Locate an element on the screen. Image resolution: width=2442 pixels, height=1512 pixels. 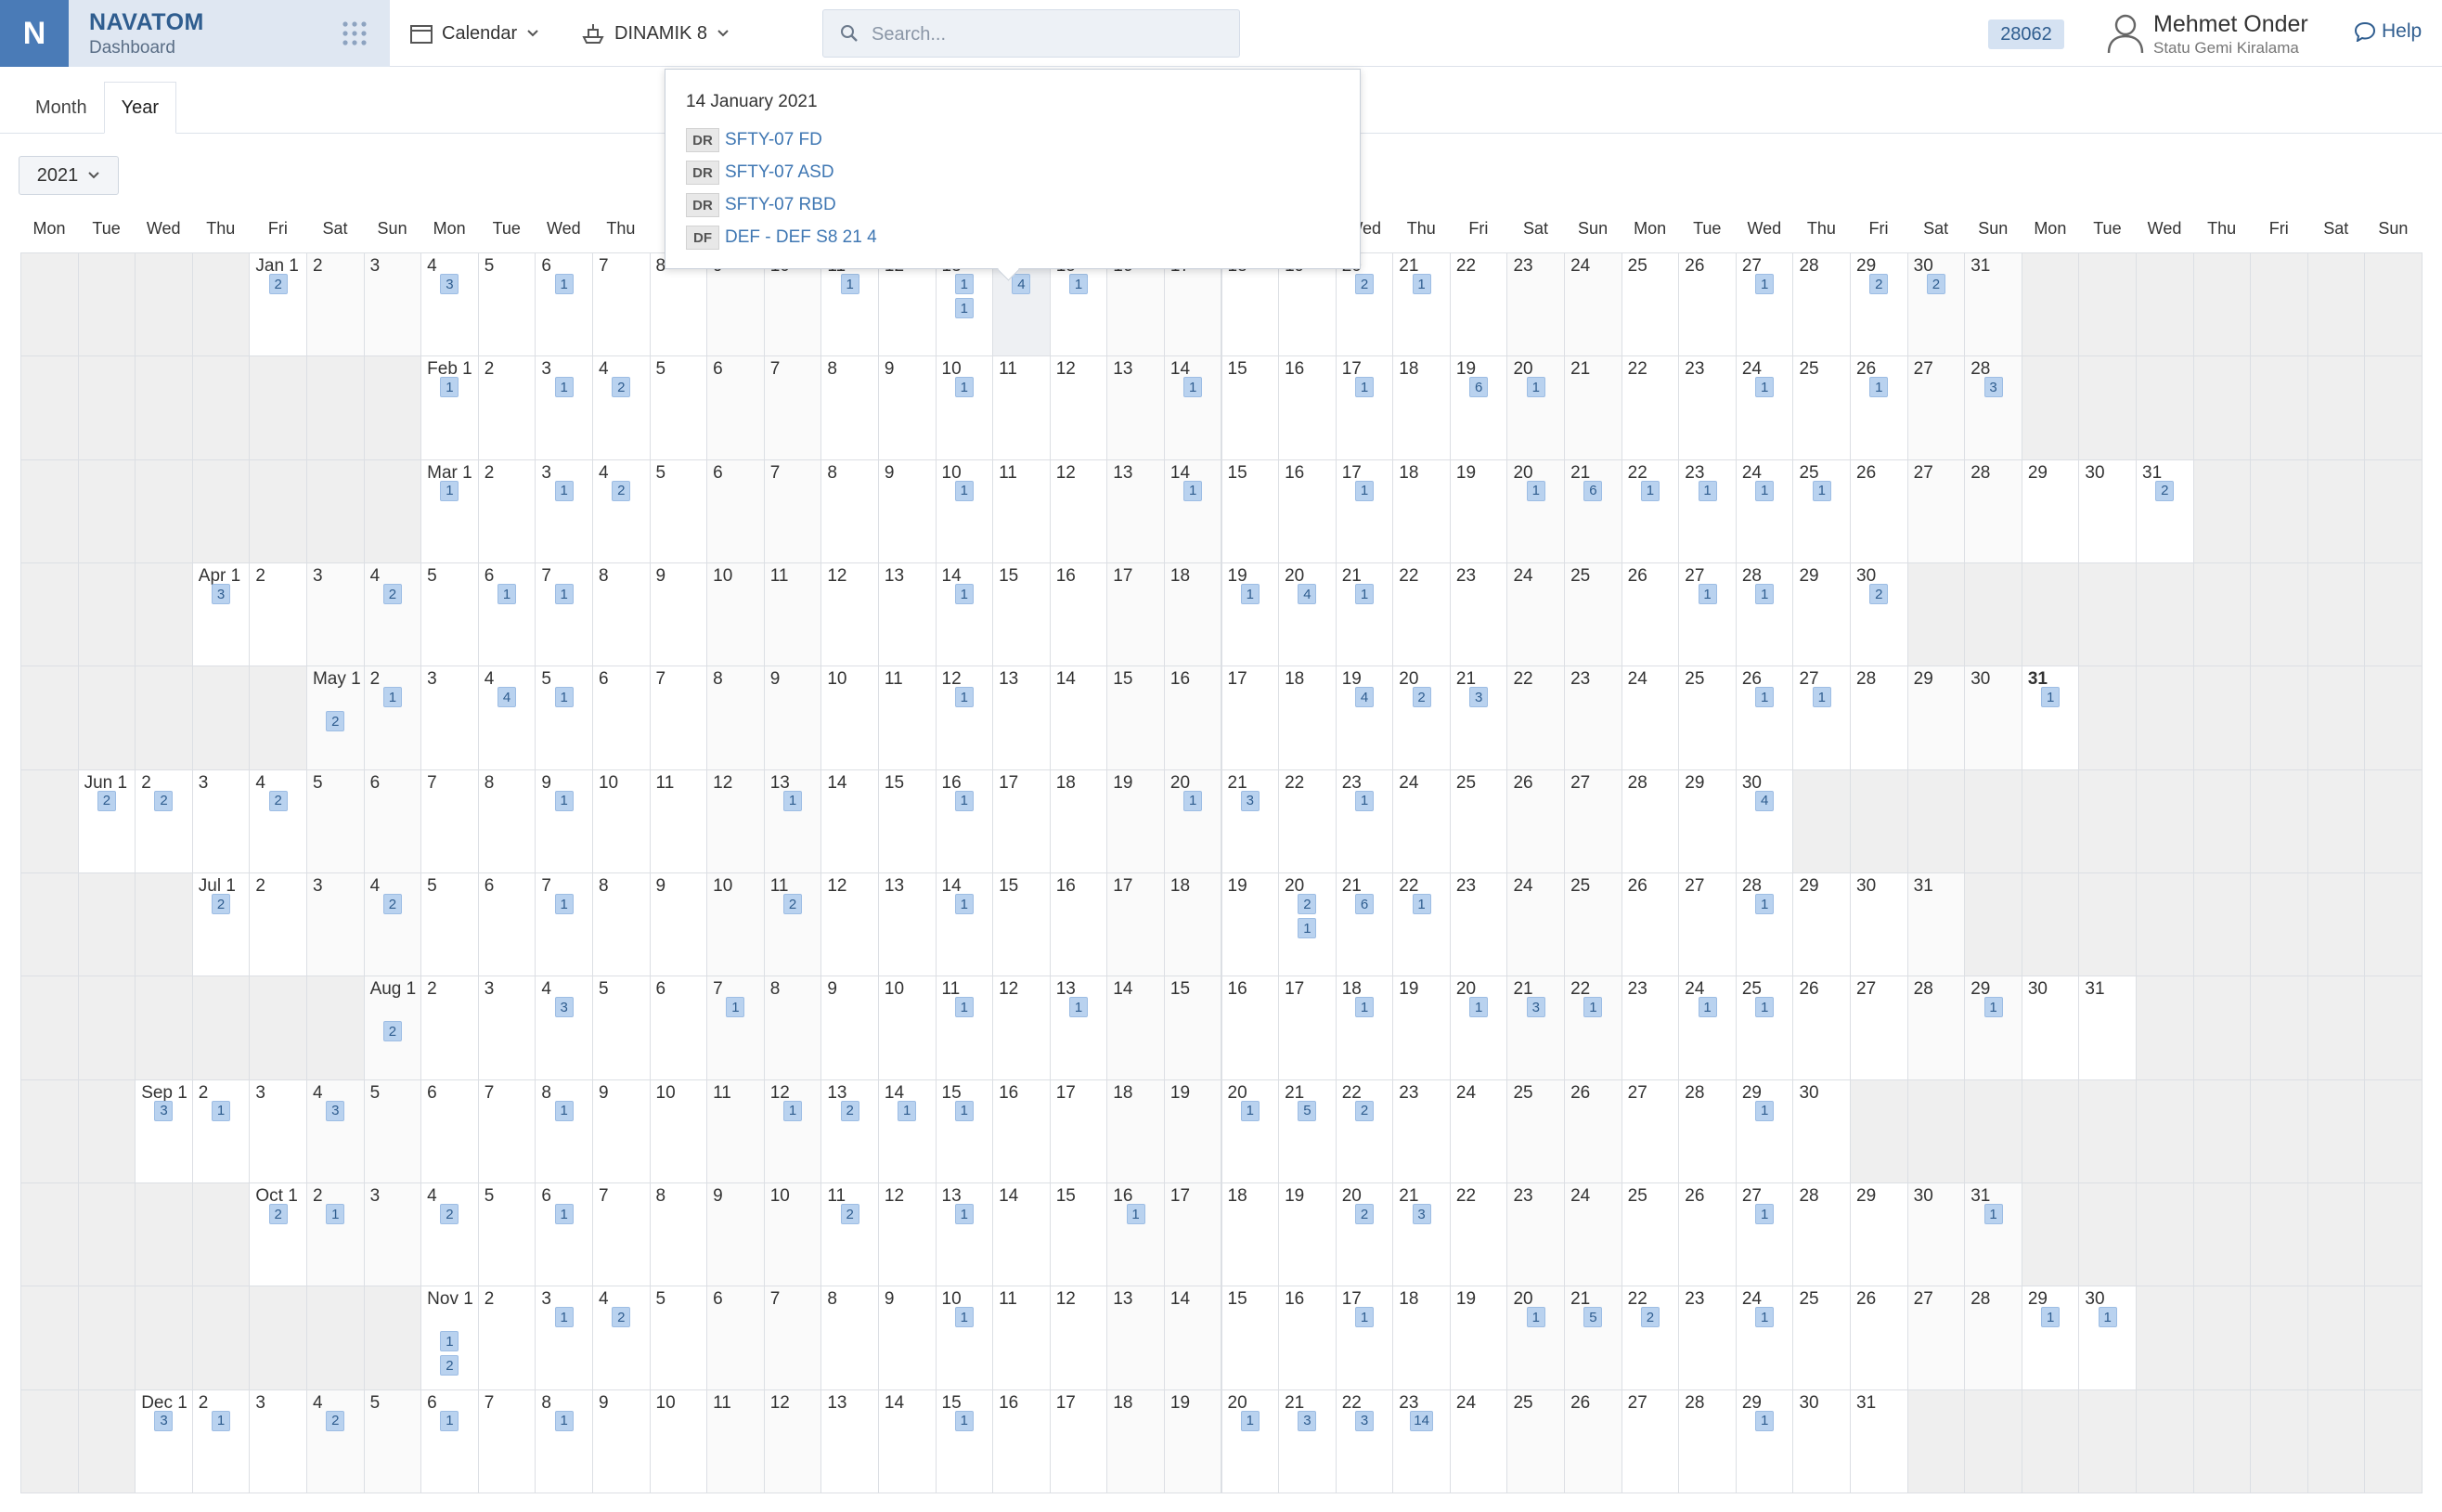
day-cell: 14 is located at coordinates (1135, 1028).